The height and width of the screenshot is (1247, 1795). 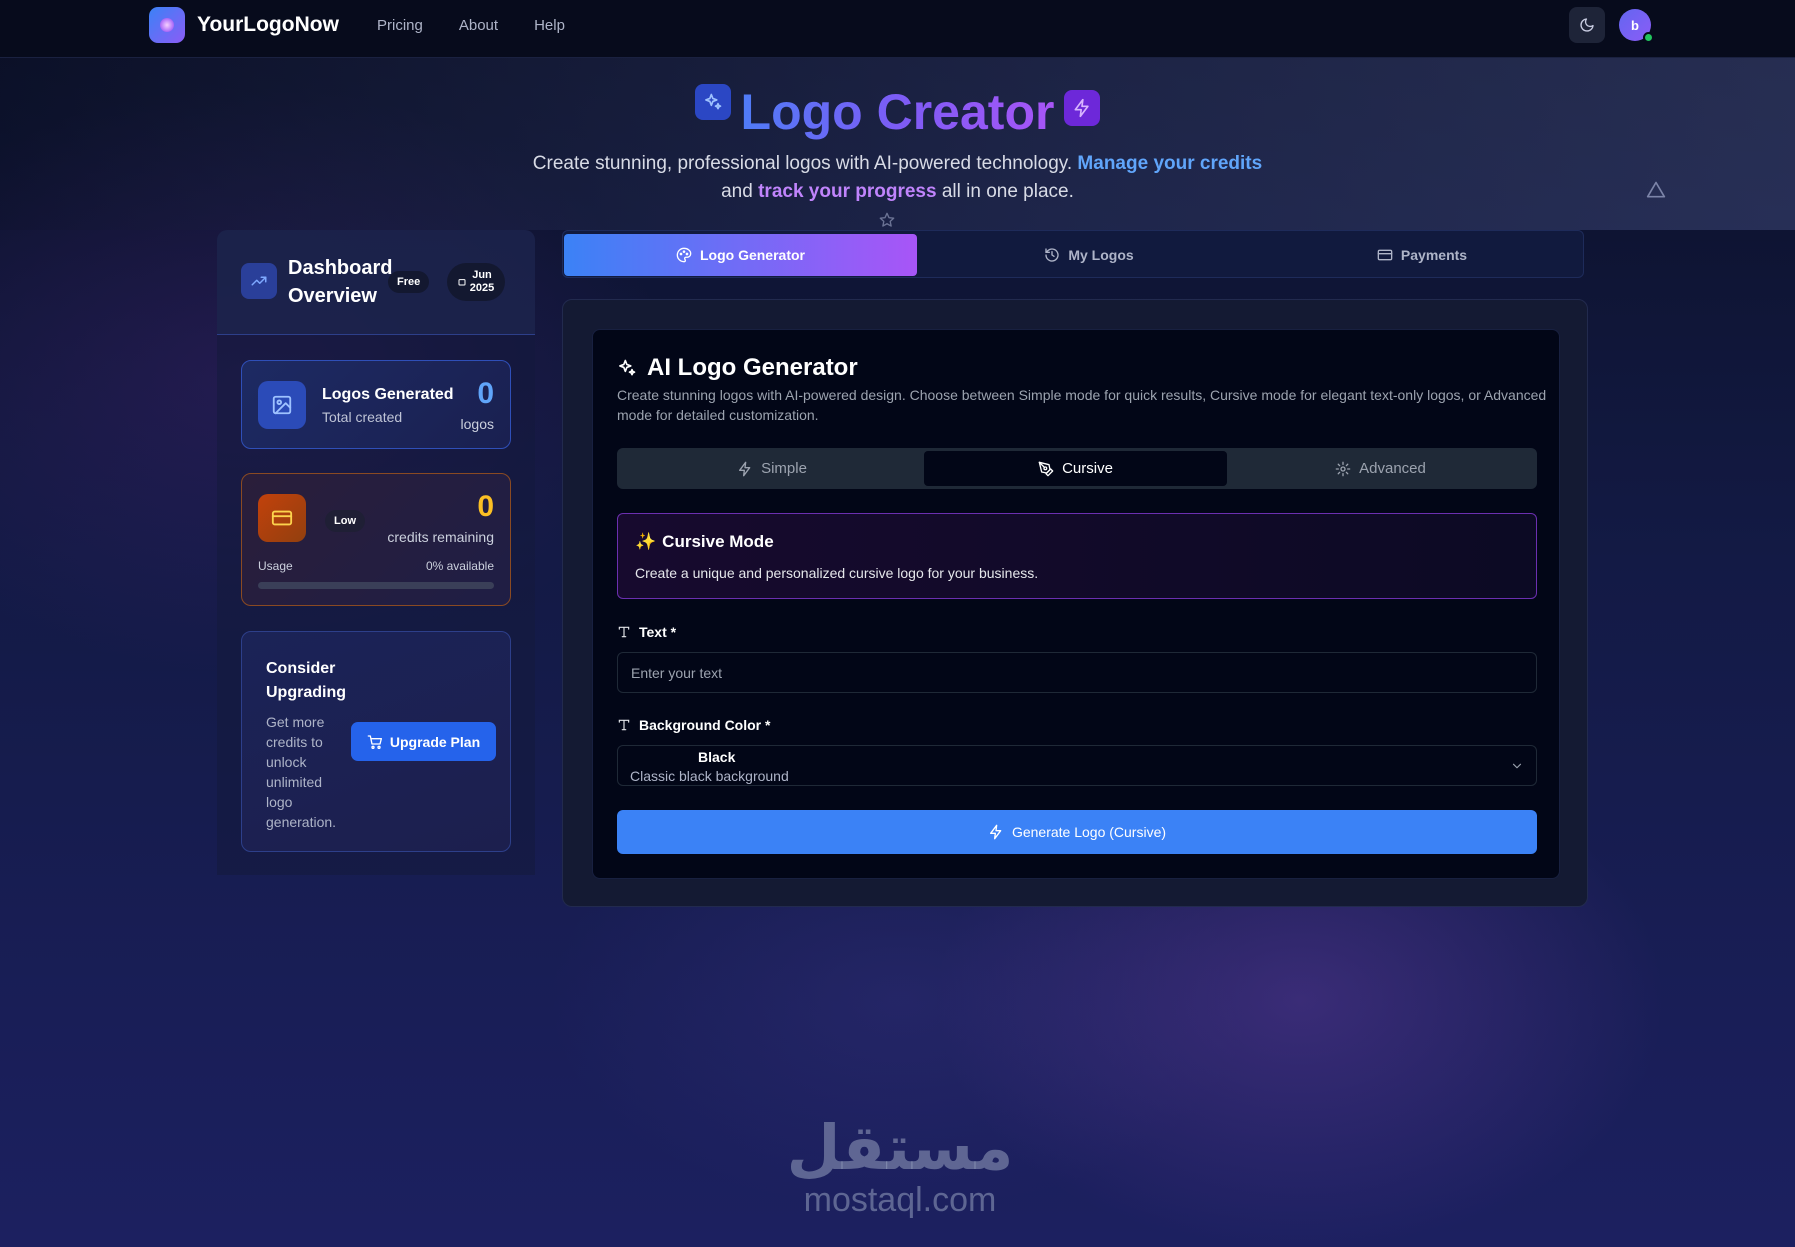 I want to click on text-label: Text *, so click(x=658, y=632).